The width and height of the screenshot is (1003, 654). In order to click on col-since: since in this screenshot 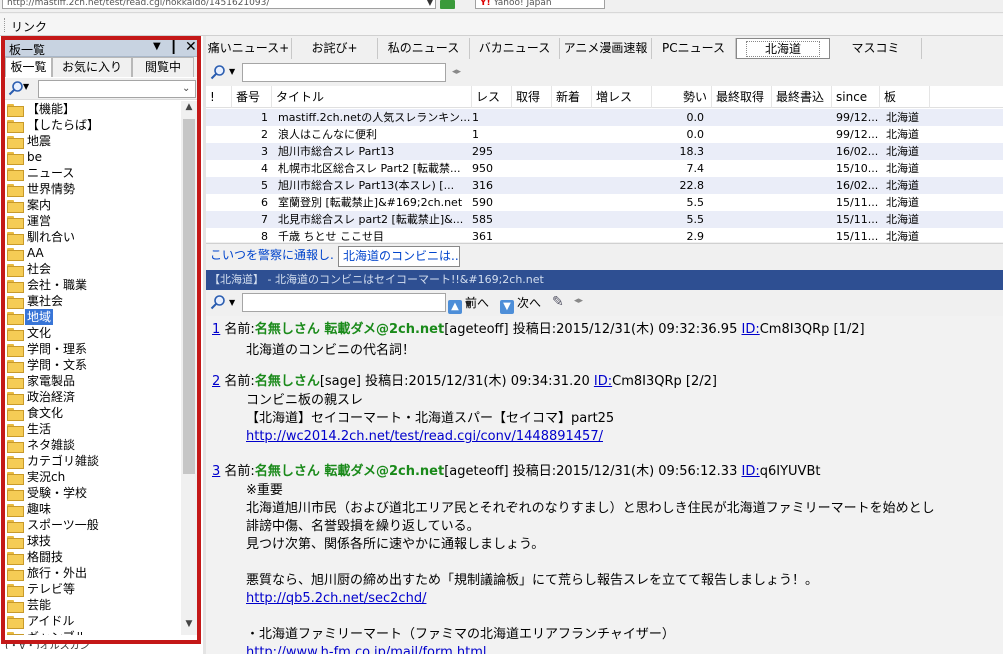, I will do `click(856, 97)`.